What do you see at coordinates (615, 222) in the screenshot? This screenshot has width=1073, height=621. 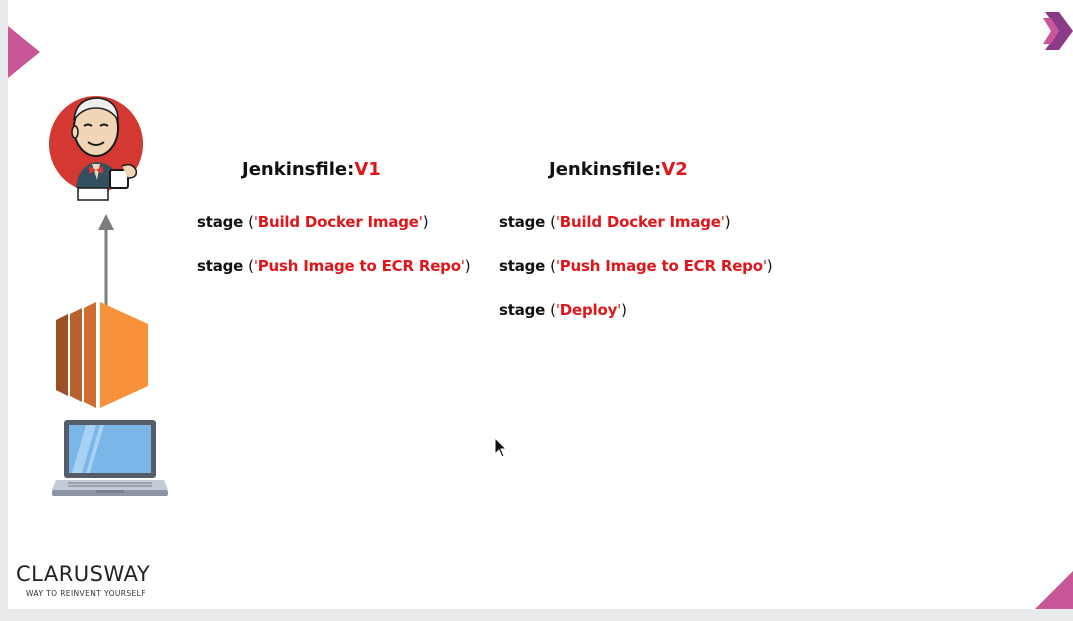 I see `v2-stage-build-docker-image: stage ('Build Docker Image')` at bounding box center [615, 222].